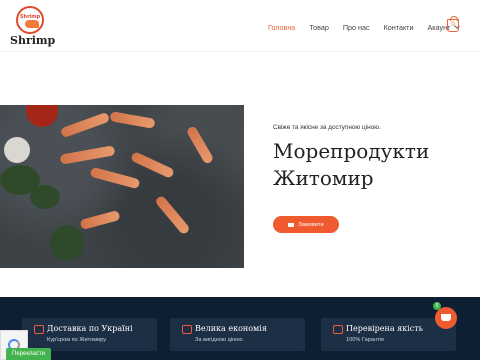  Describe the element at coordinates (311, 224) in the screenshot. I see `order-button-label: Замовити` at that location.